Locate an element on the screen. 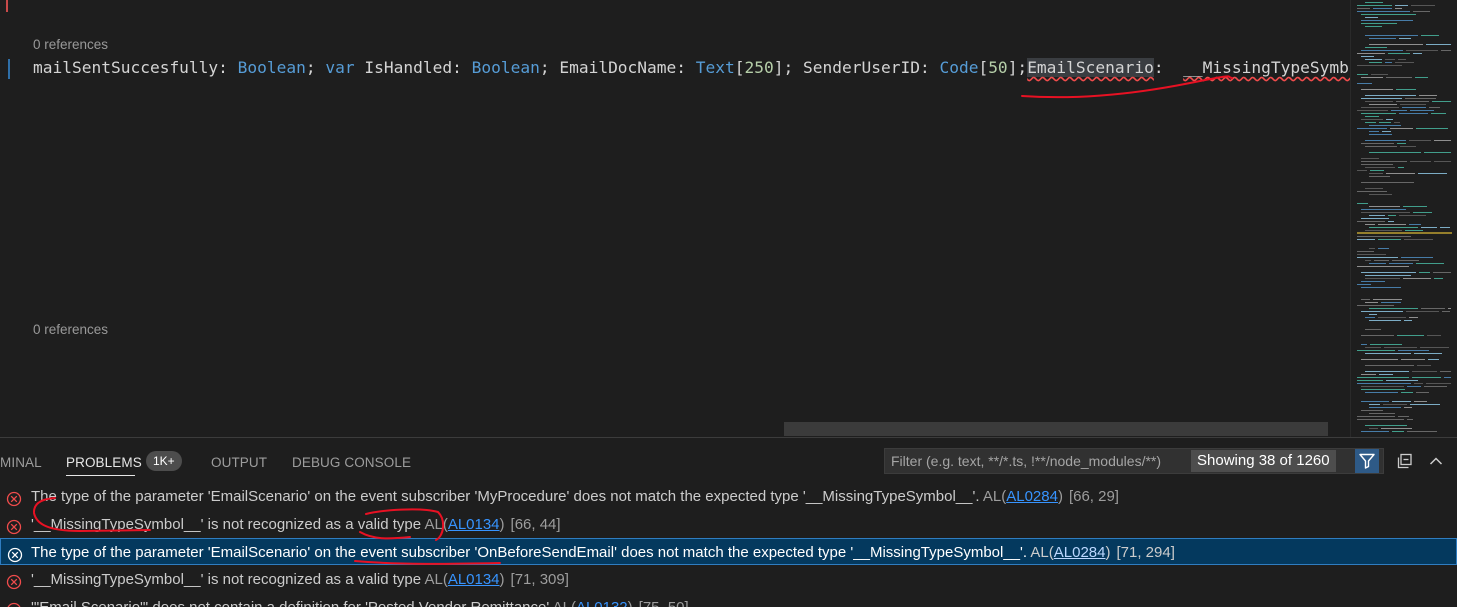 The width and height of the screenshot is (1457, 607). chevron-up-icon is located at coordinates (1436, 461).